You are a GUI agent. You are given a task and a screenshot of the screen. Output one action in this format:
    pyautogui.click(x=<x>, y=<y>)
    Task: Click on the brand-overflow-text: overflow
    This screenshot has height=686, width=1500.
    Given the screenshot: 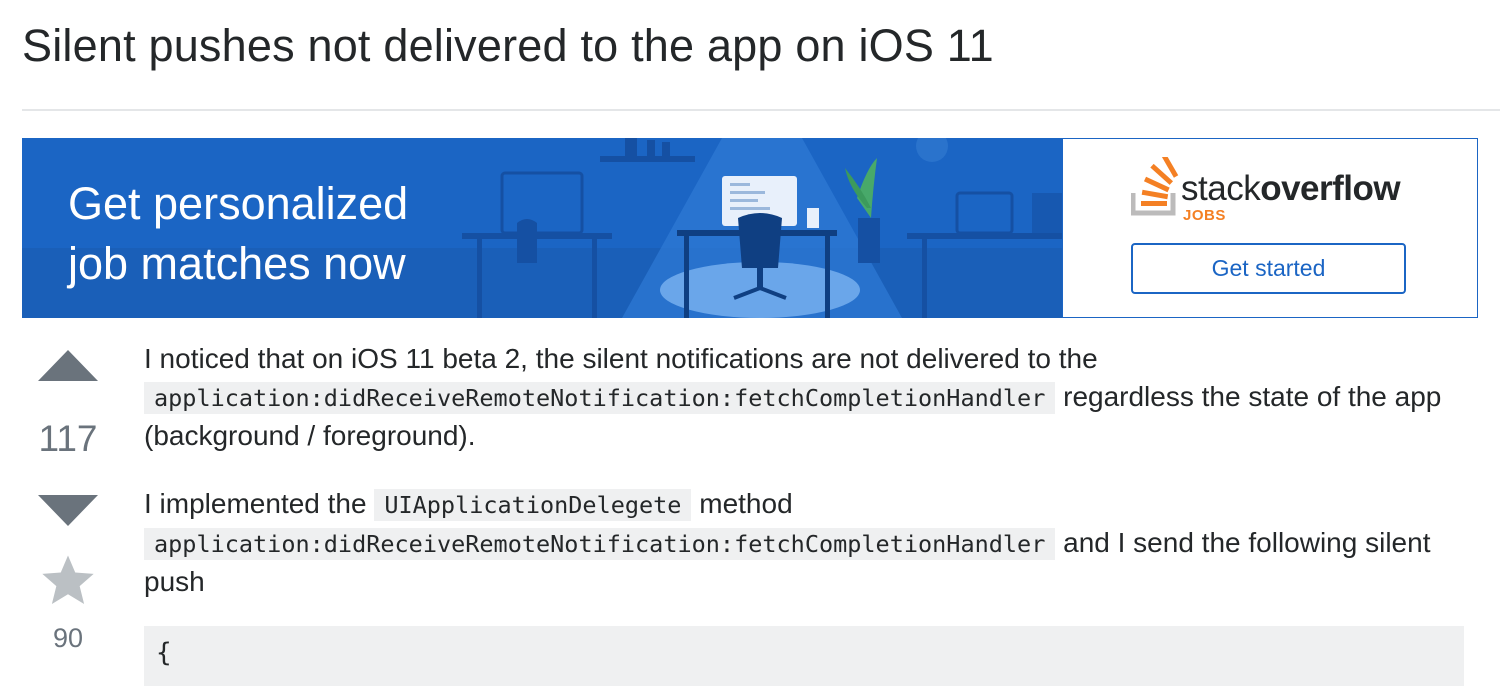 What is the action you would take?
    pyautogui.click(x=1330, y=188)
    